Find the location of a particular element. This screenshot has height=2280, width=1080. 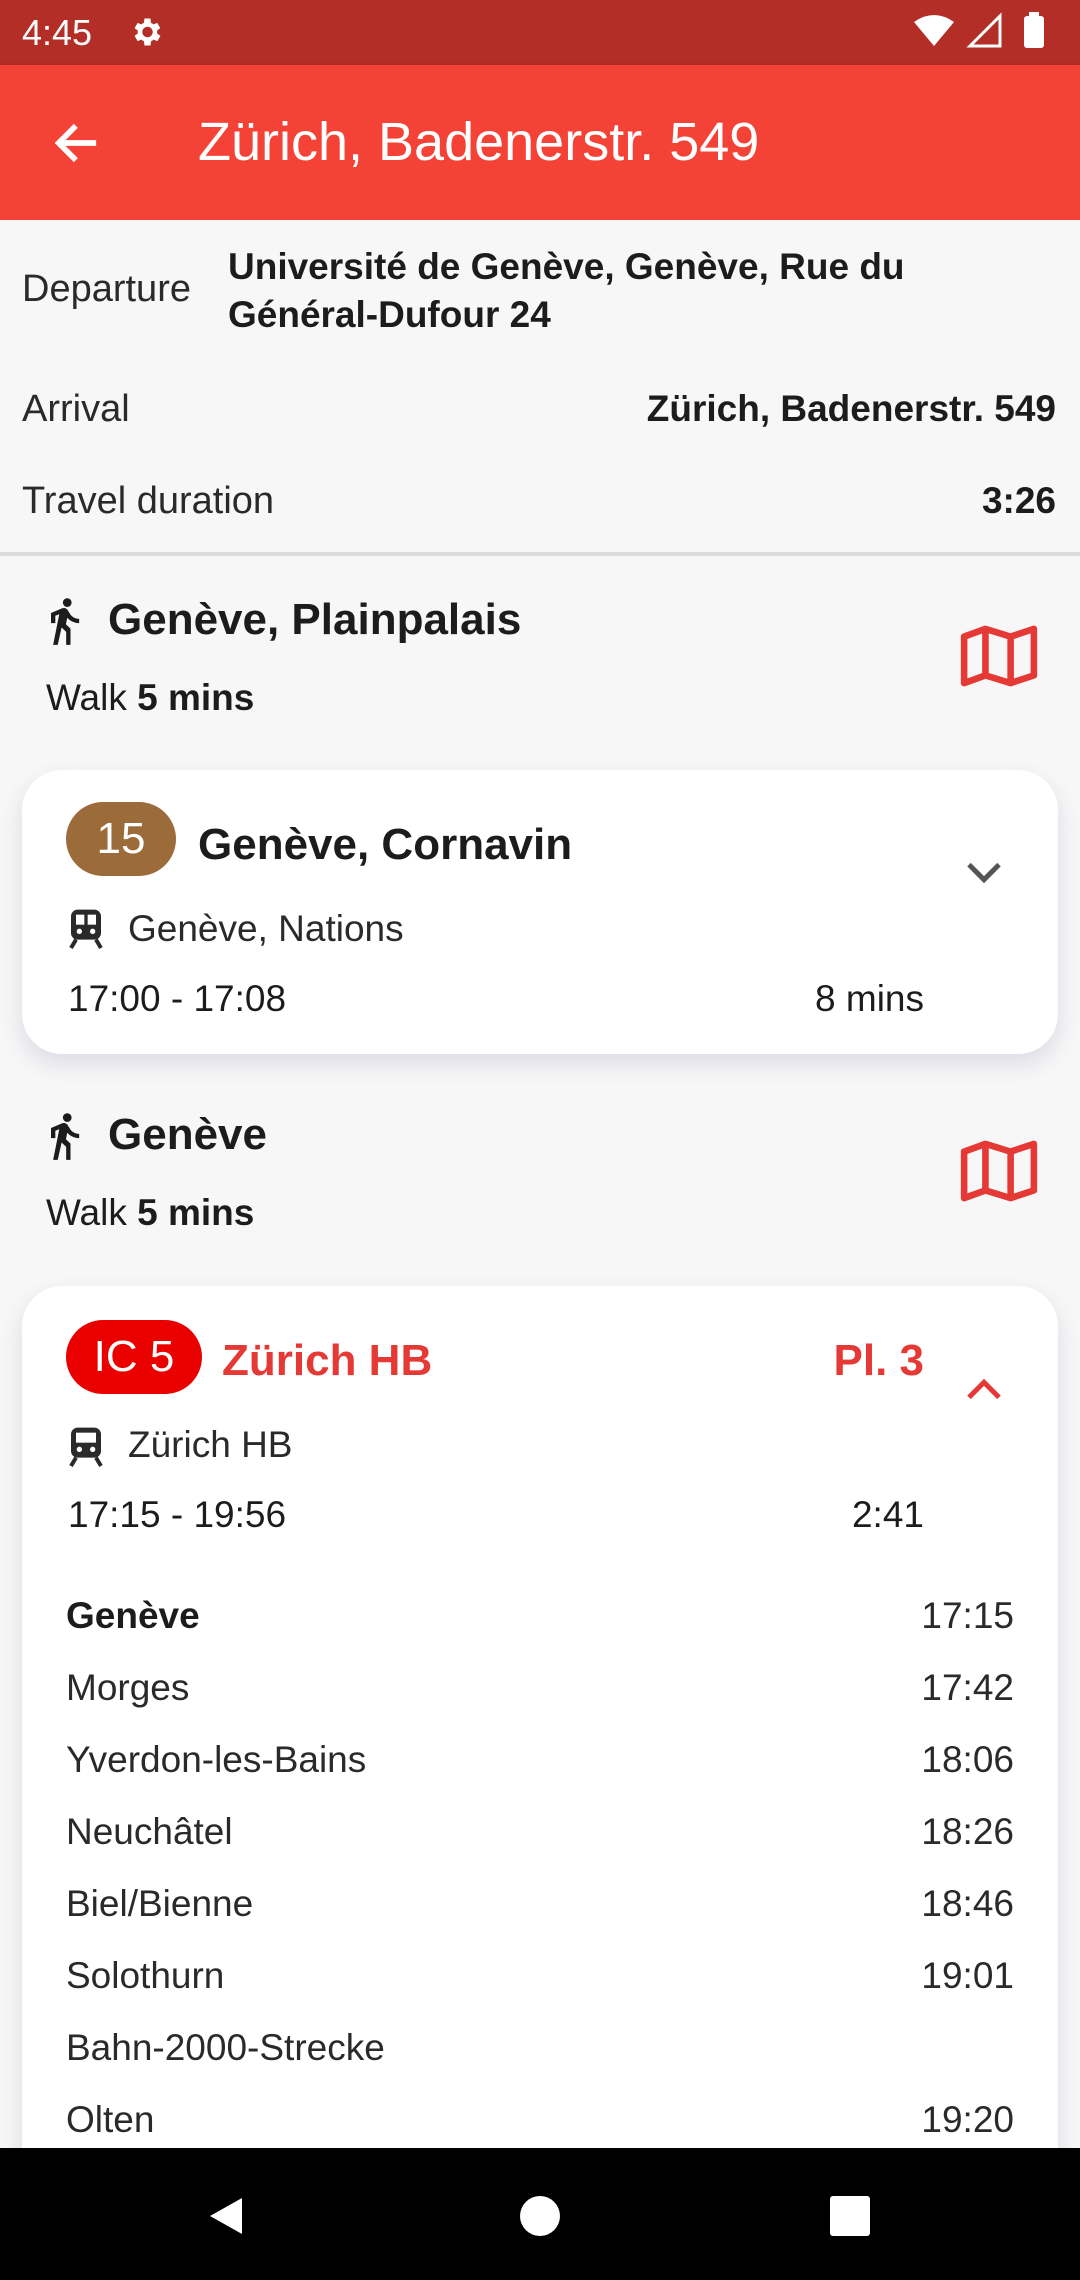

stop-name: Morges is located at coordinates (128, 1687).